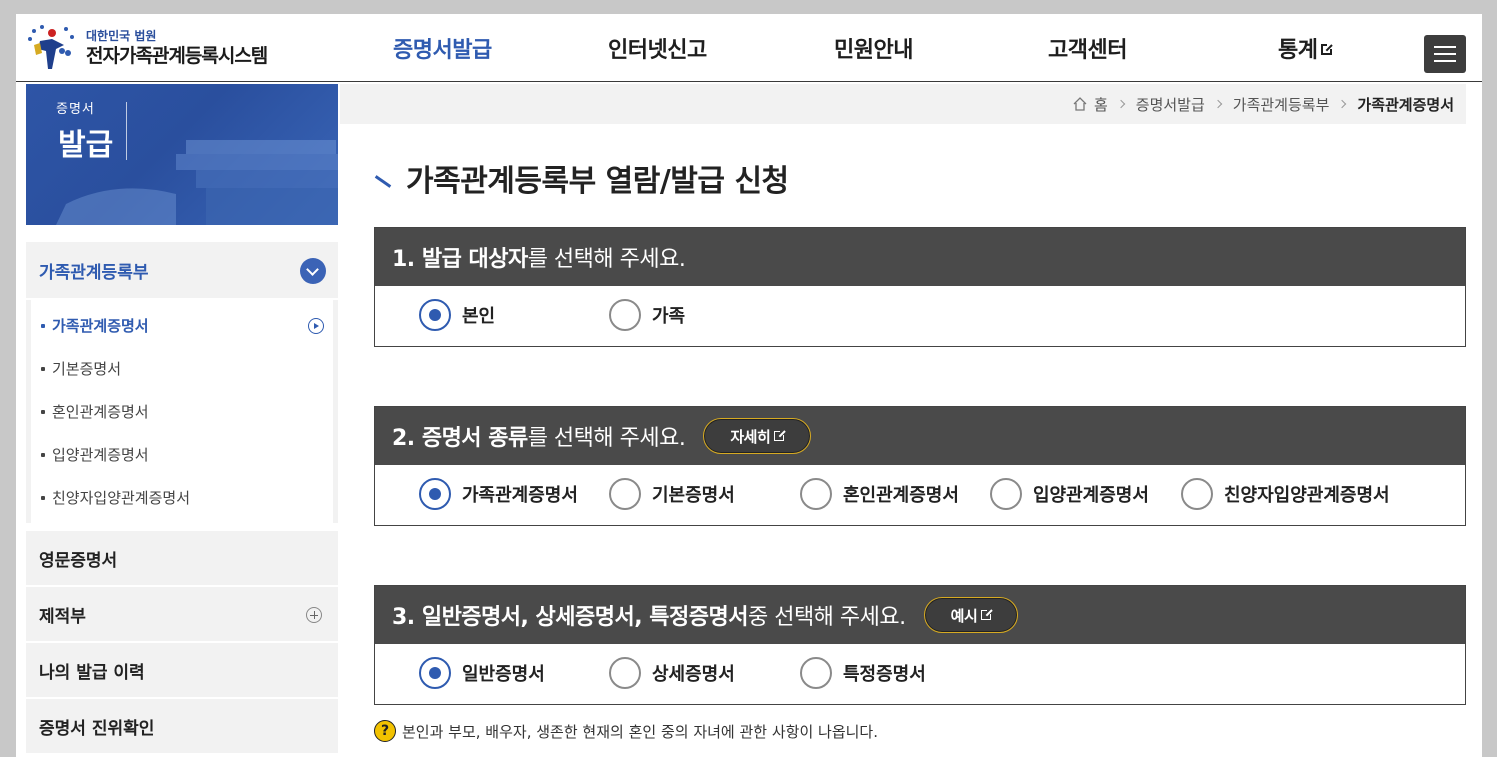  Describe the element at coordinates (52, 48) in the screenshot. I see `court-emblem-icon` at that location.